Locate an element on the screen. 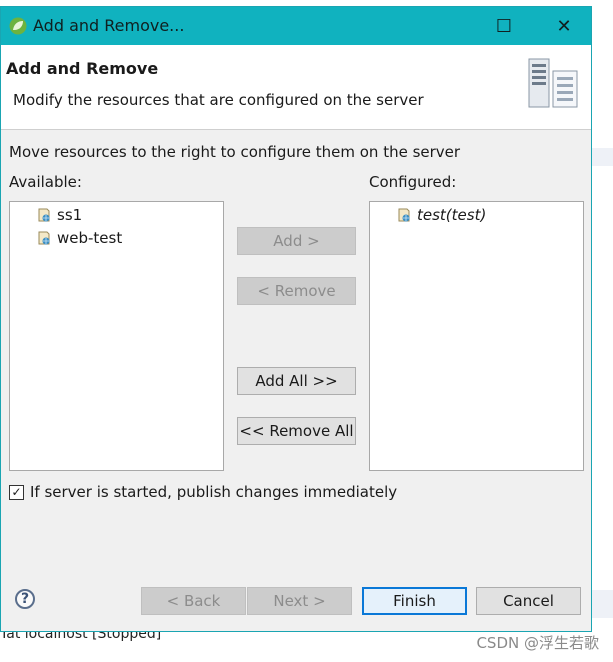 This screenshot has height=662, width=613. add-all-button: Add All >> is located at coordinates (296, 381).